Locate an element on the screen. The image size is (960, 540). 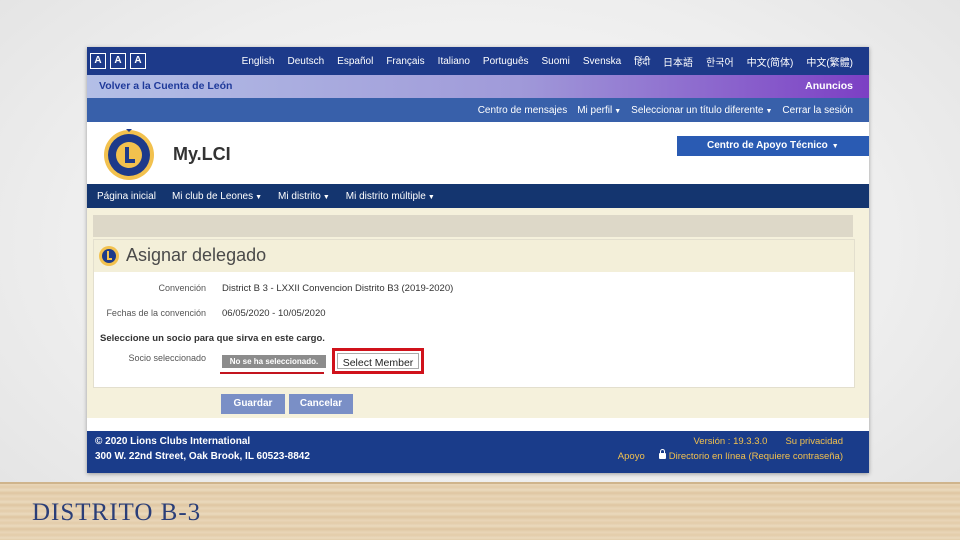
cancel-button: Cancelar is located at coordinates (321, 404).